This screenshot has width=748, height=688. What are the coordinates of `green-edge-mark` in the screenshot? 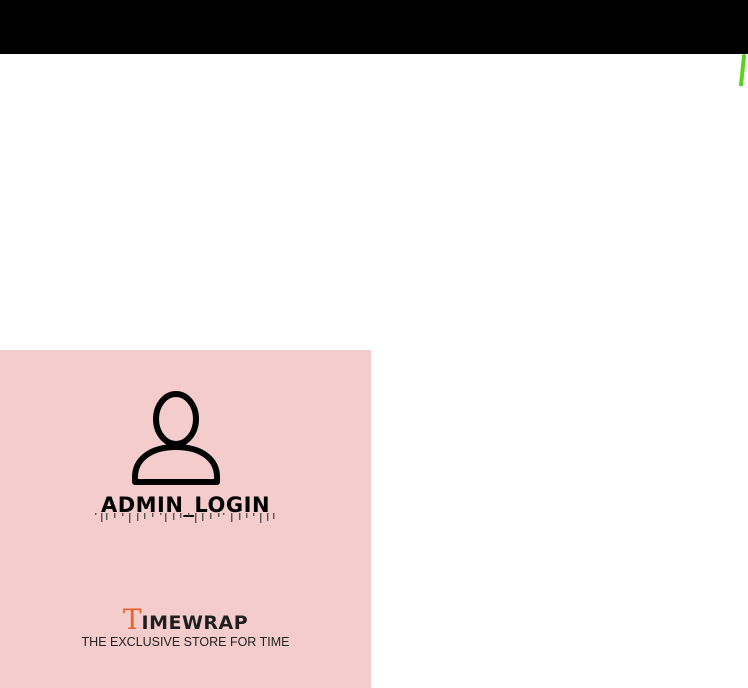 It's located at (742, 70).